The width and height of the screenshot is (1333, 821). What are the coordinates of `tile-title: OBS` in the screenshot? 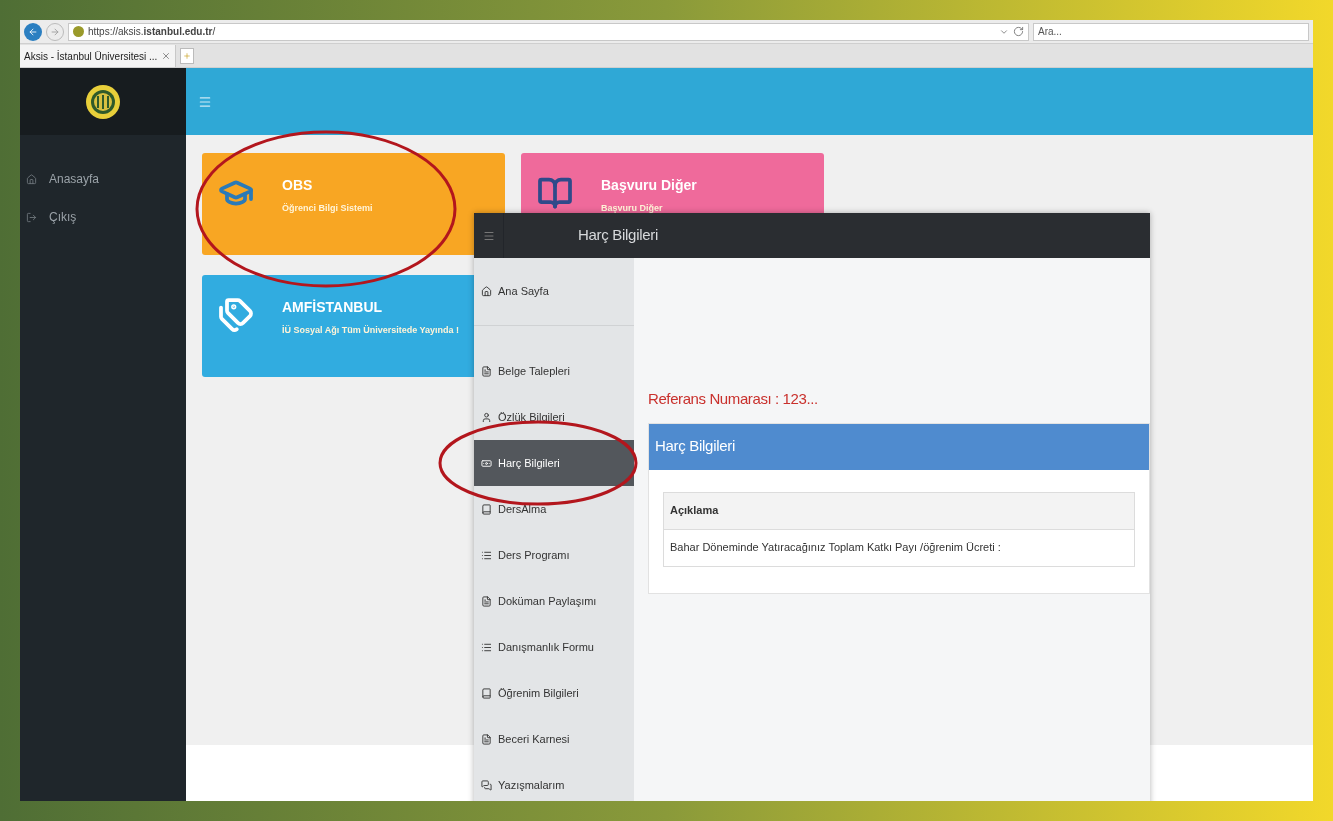 It's located at (298, 185).